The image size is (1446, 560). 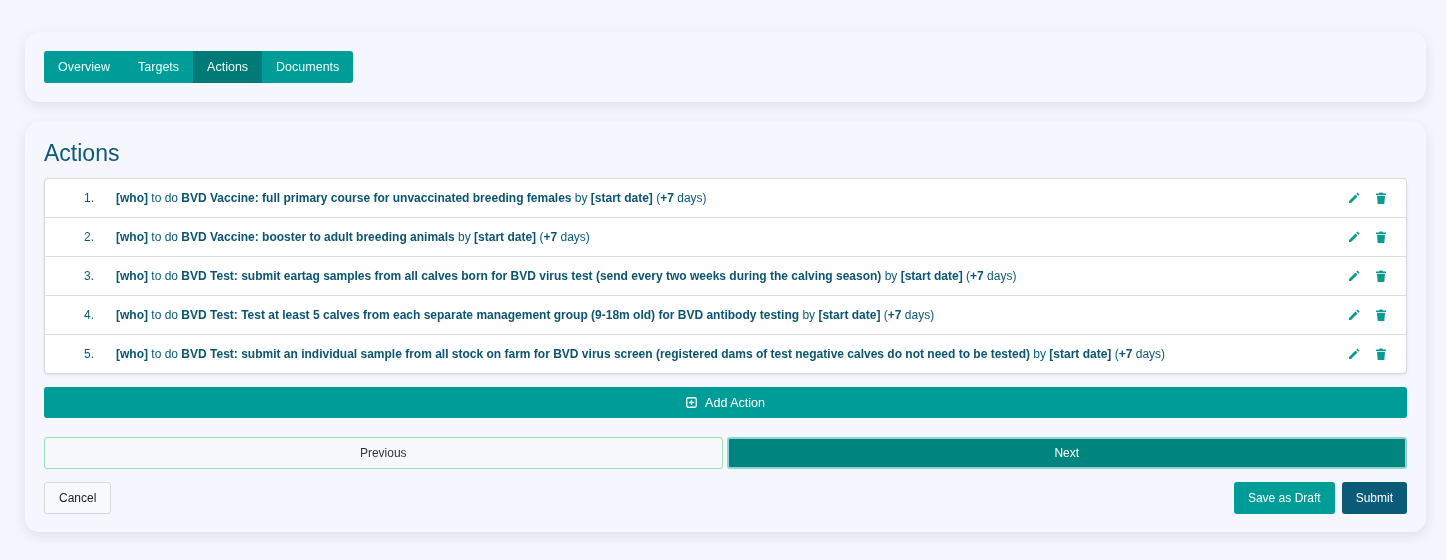 What do you see at coordinates (526, 315) in the screenshot?
I see `action-text: [who] to do BVD Test: Test at least 5 calves from each separate management group (9-18m old) for BVD antibody testing by [start date] (+7 days)` at bounding box center [526, 315].